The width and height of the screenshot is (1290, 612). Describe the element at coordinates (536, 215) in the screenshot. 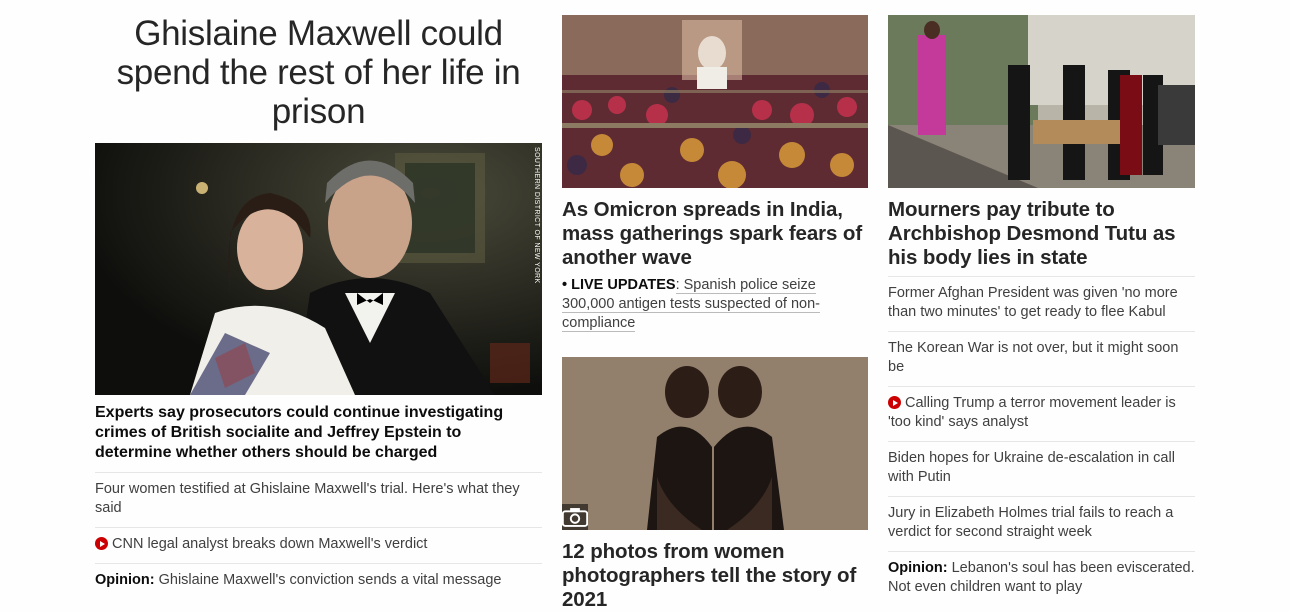

I see `photo-credit: SOUTHERN DISTRICT OF NEW YORK` at that location.